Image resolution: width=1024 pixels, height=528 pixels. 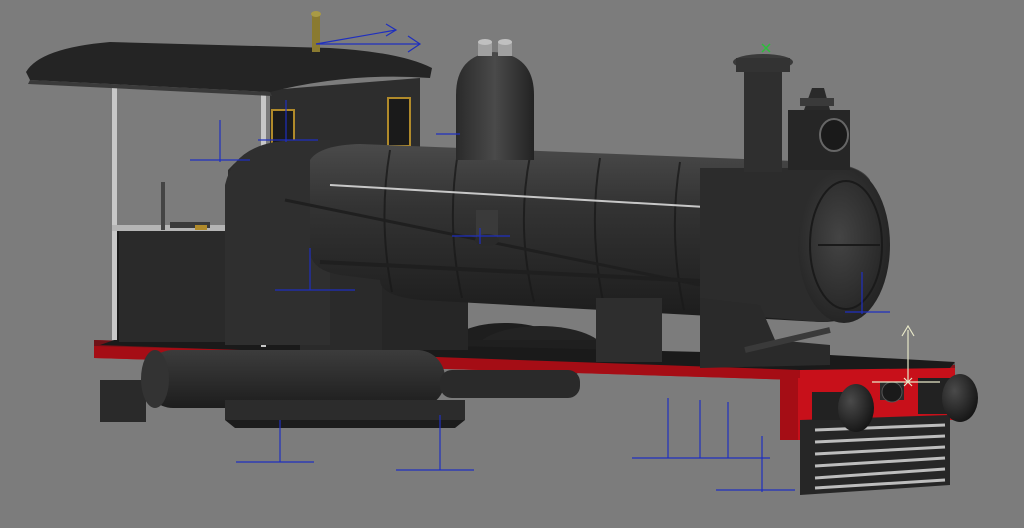 I want to click on saddle, so click(x=629, y=330).